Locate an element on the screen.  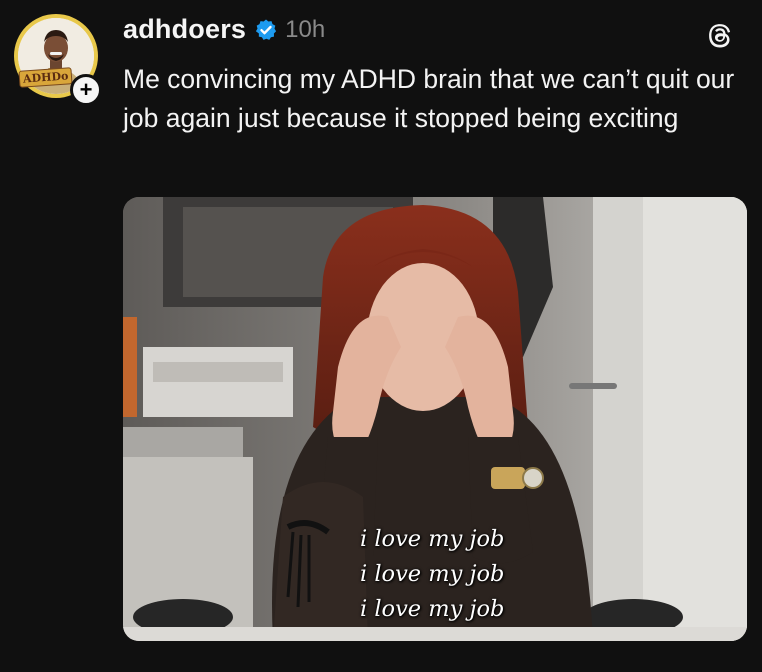
threads-logo-icon is located at coordinates (719, 35).